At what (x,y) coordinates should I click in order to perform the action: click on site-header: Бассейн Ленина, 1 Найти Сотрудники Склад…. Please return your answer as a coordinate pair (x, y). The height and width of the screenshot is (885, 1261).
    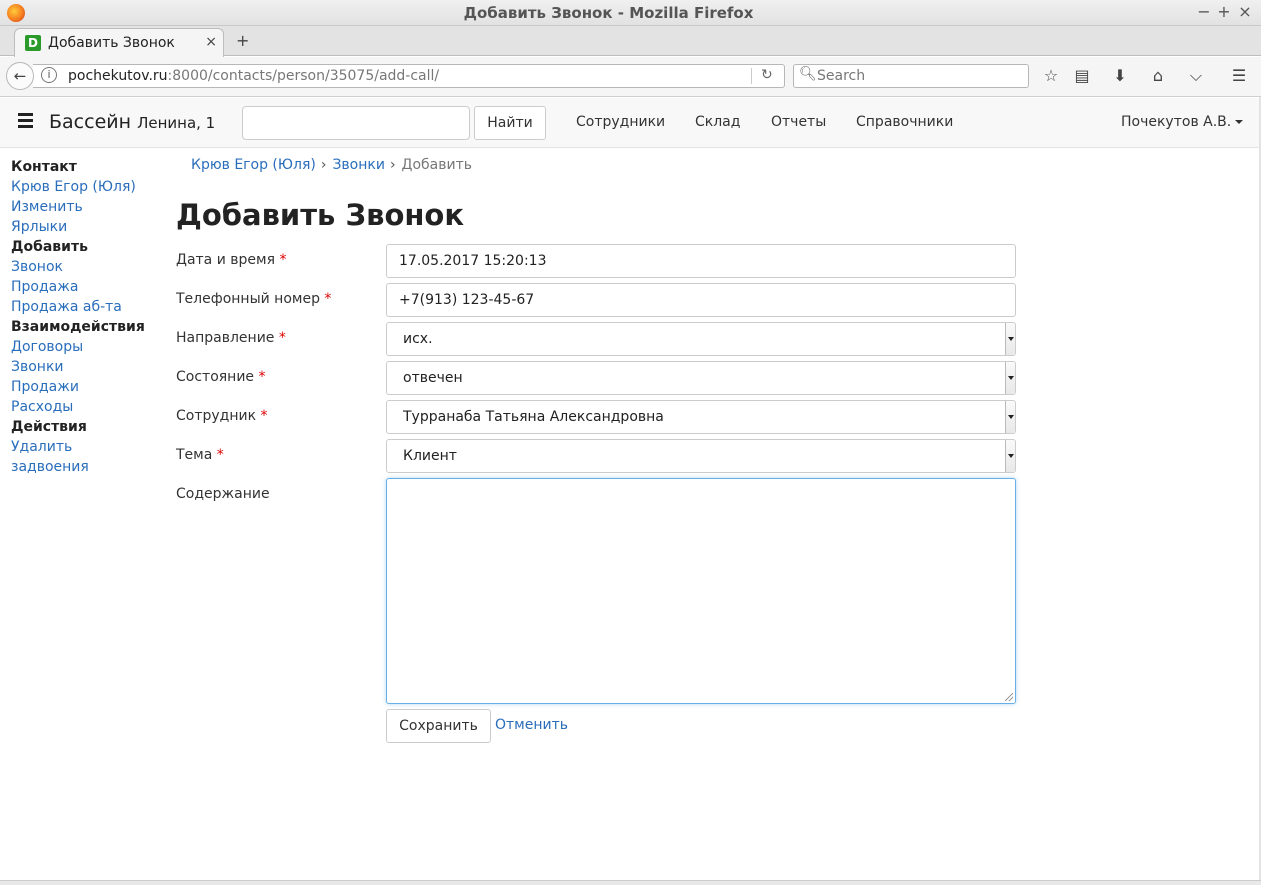
    Looking at the image, I should click on (630, 123).